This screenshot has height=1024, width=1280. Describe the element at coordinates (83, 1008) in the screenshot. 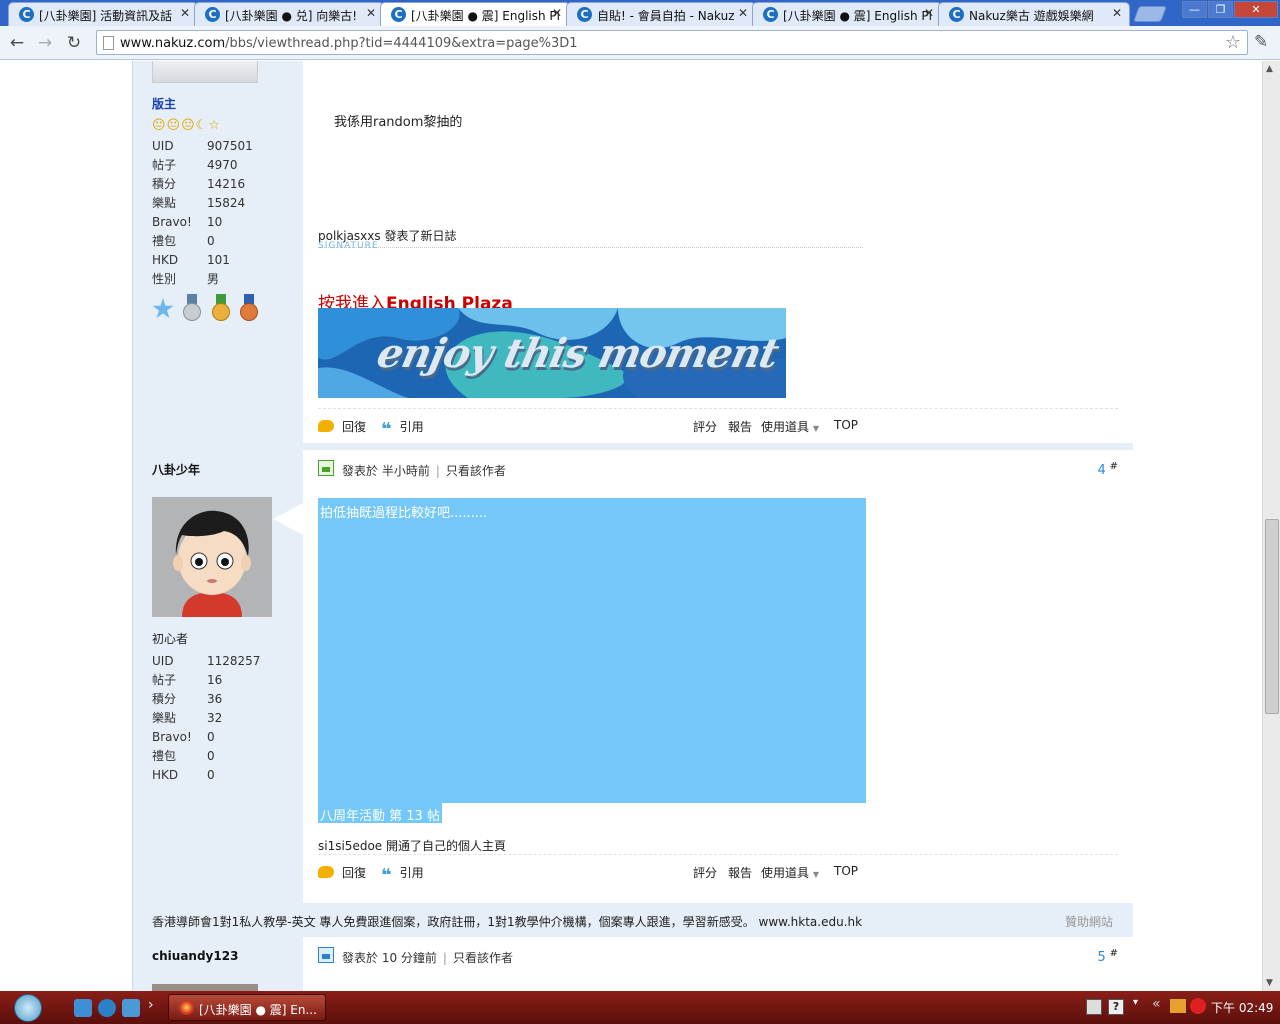

I see `quicklaunch-icon` at that location.